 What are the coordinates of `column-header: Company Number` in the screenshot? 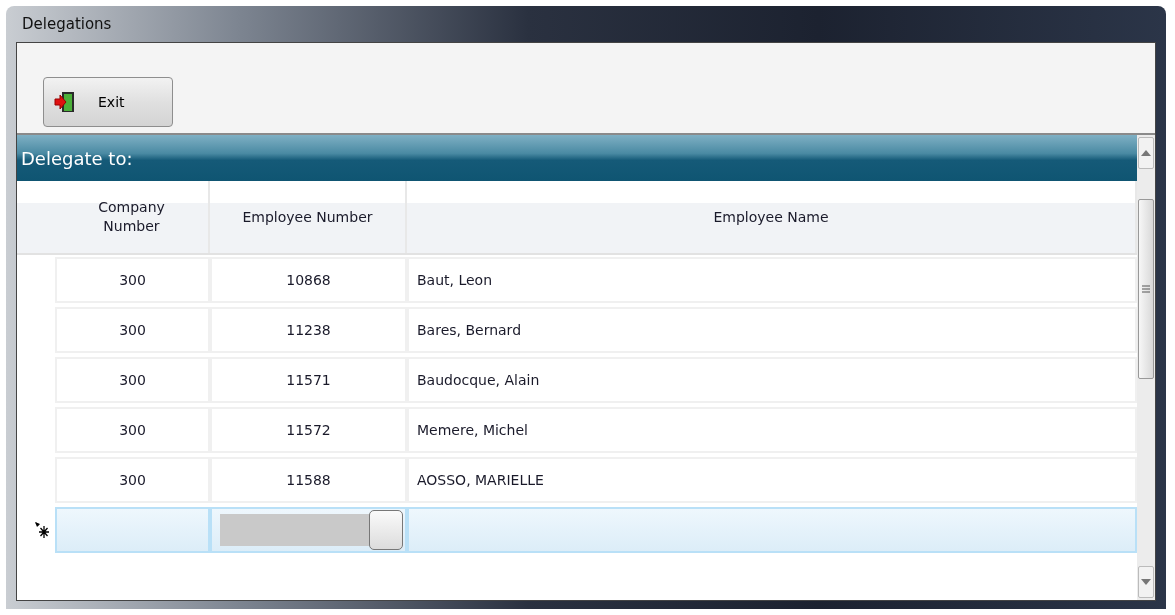 It's located at (132, 217).